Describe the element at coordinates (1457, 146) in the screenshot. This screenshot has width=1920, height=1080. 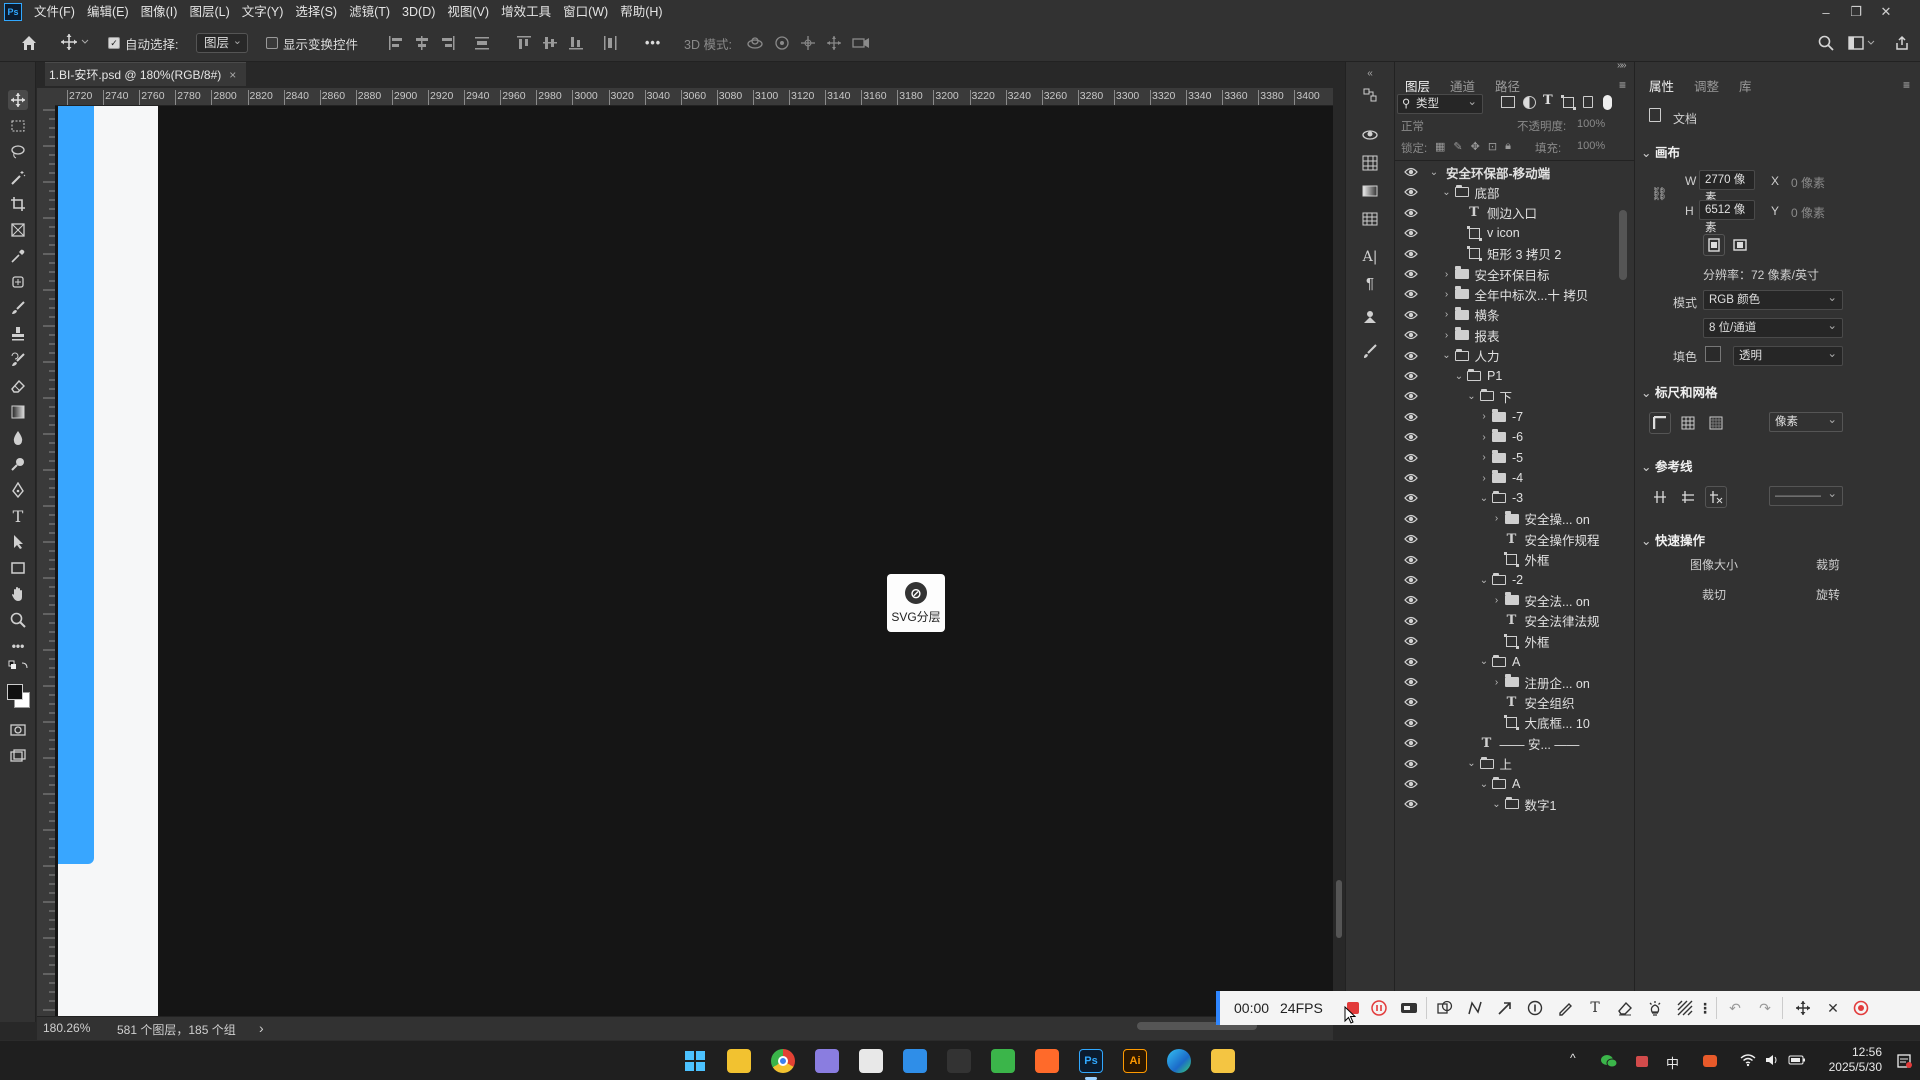
I see `lock-pixels-icon: ✎` at that location.